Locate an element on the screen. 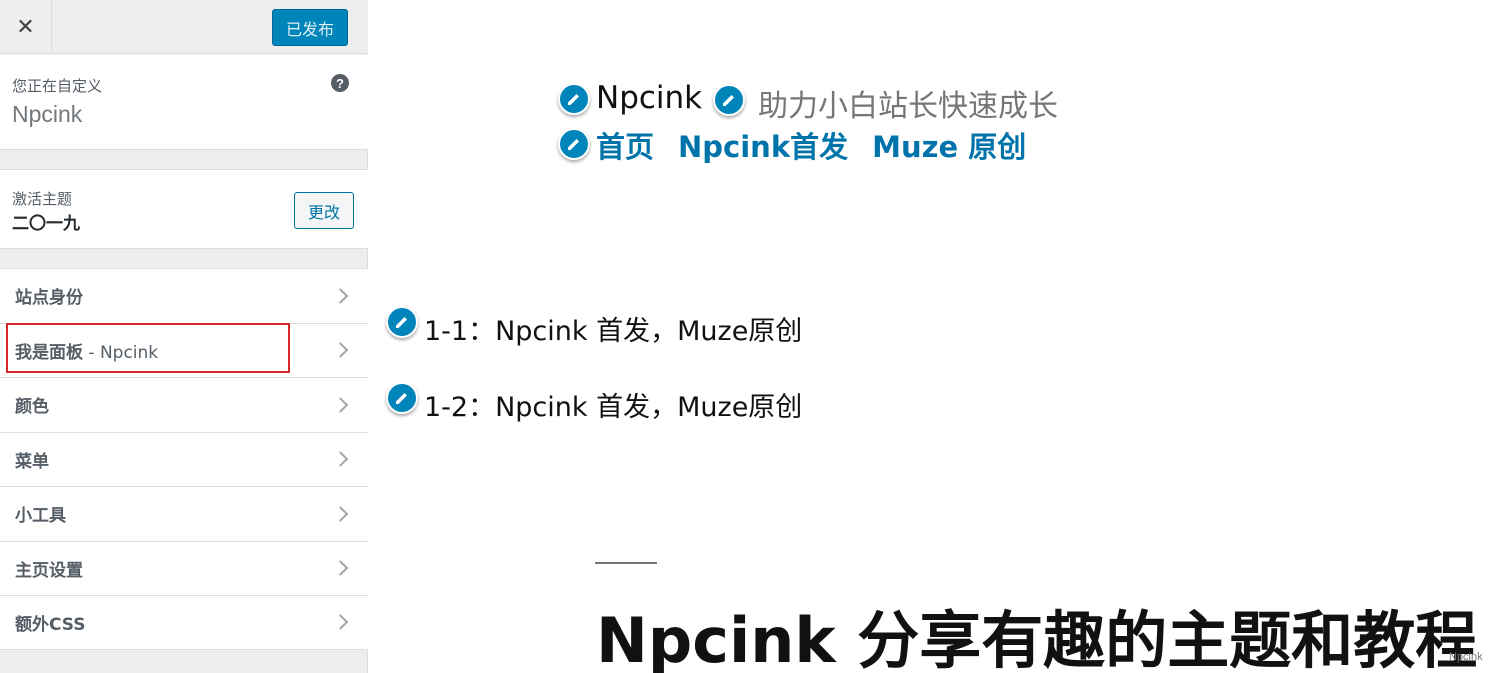  section-menus: 菜单 is located at coordinates (184, 458).